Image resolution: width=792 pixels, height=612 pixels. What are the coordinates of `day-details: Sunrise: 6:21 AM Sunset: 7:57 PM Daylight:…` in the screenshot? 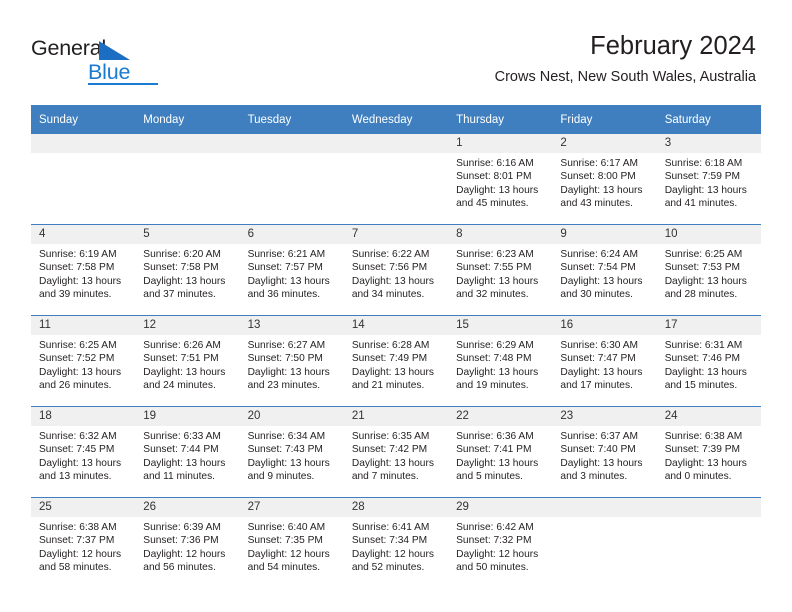 It's located at (292, 273).